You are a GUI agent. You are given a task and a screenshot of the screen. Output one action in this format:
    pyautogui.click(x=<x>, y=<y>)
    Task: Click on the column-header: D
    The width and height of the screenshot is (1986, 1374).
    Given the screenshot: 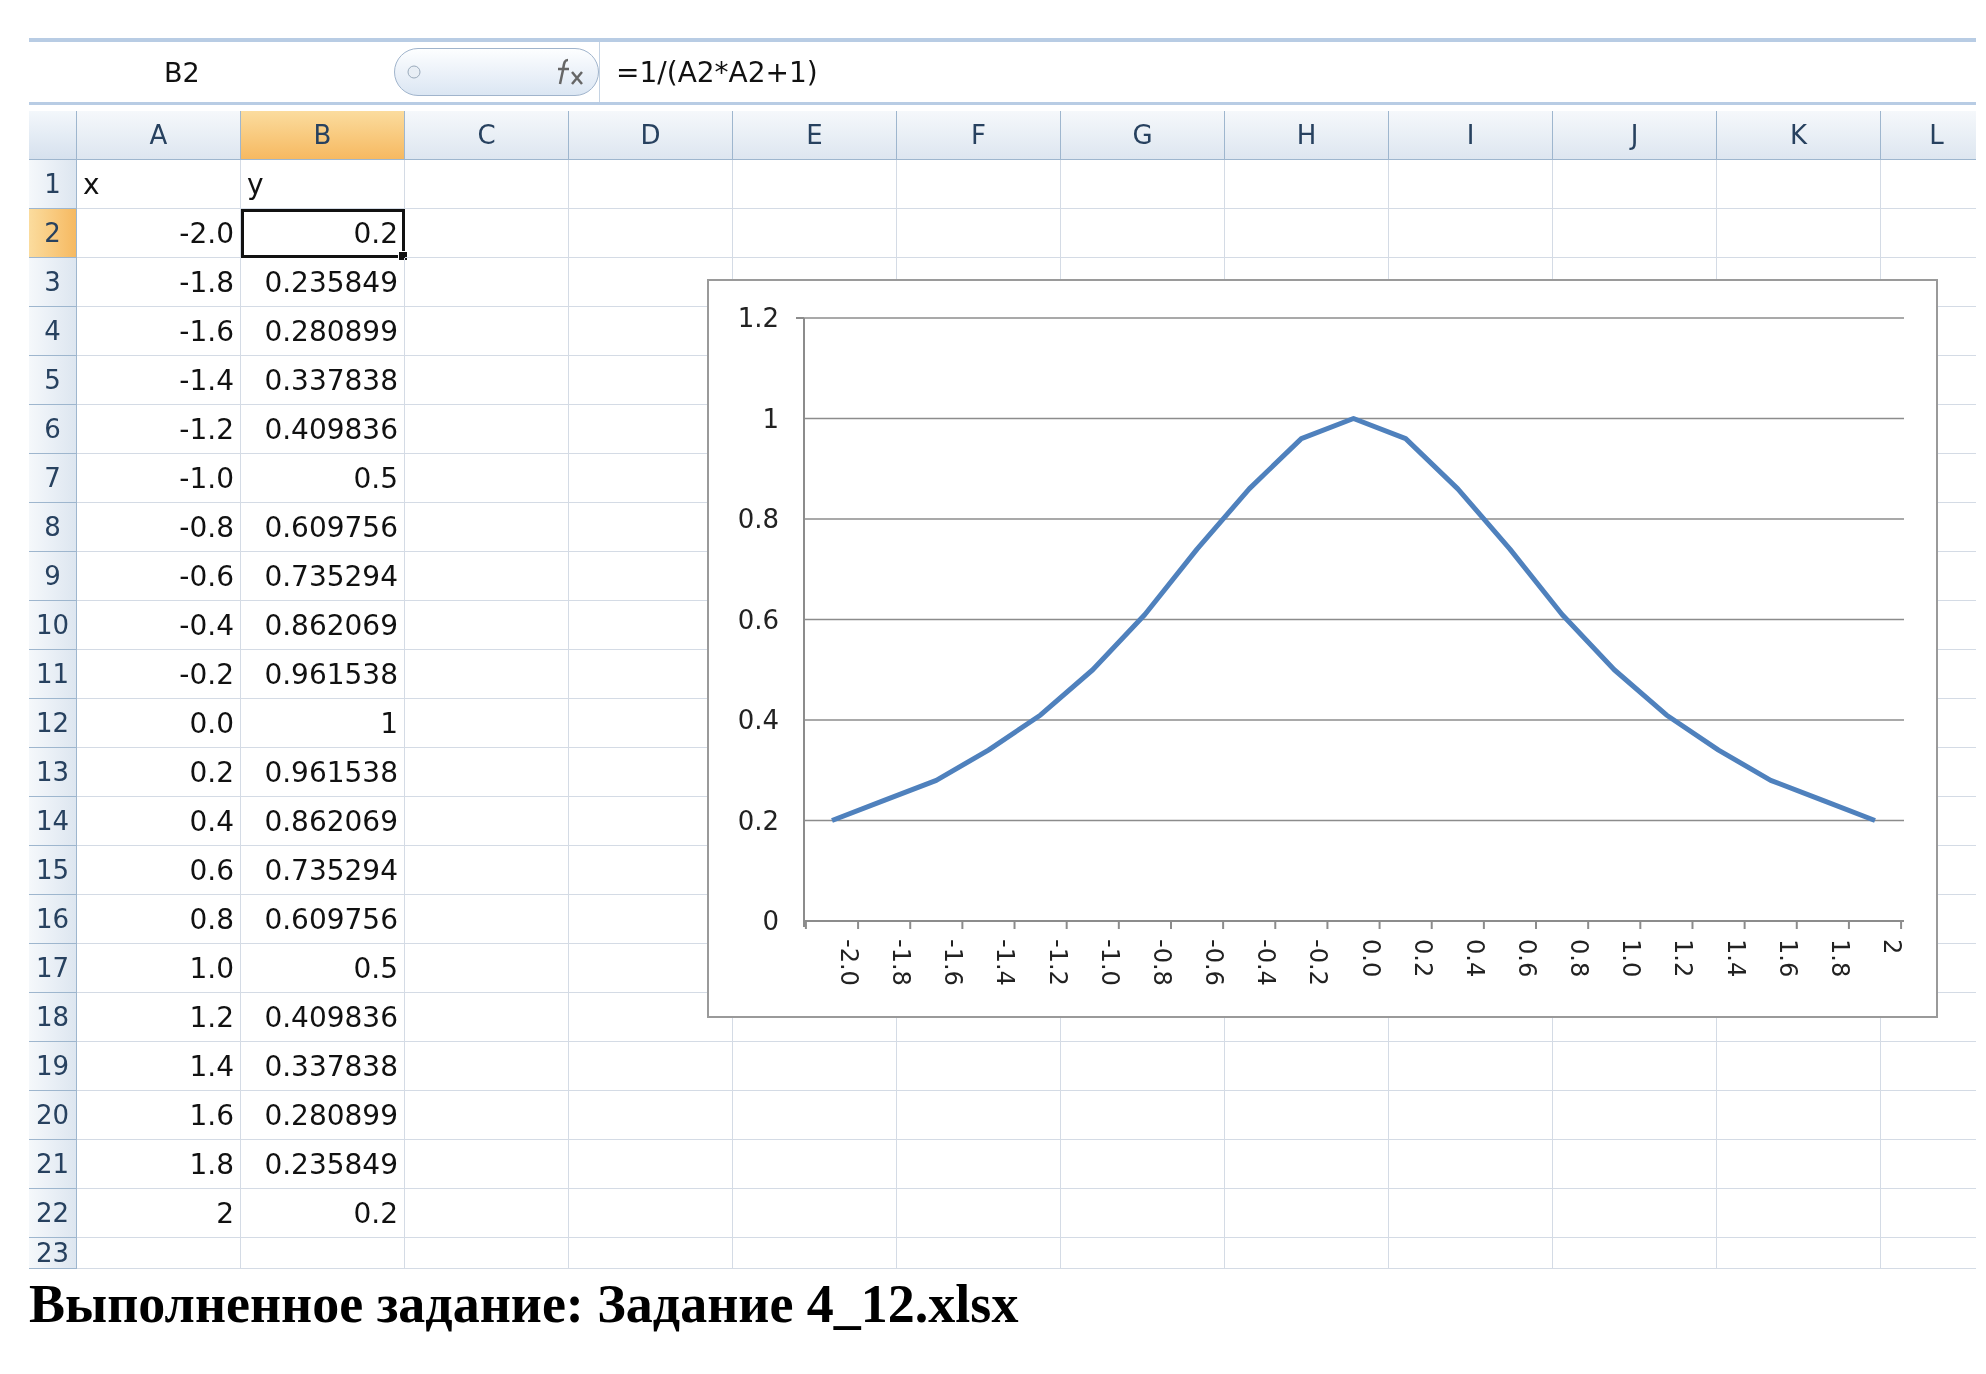 What is the action you would take?
    pyautogui.click(x=651, y=135)
    